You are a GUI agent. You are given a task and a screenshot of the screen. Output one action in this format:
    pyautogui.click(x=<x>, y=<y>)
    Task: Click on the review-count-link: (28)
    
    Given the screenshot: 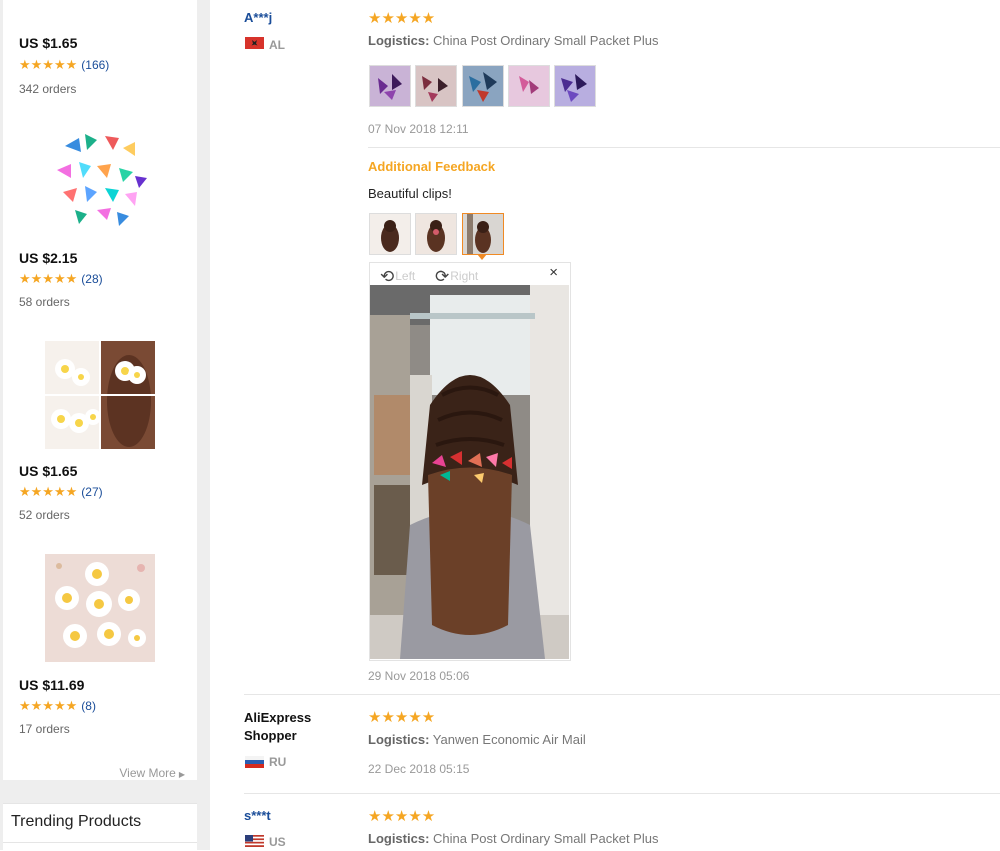 What is the action you would take?
    pyautogui.click(x=91, y=279)
    